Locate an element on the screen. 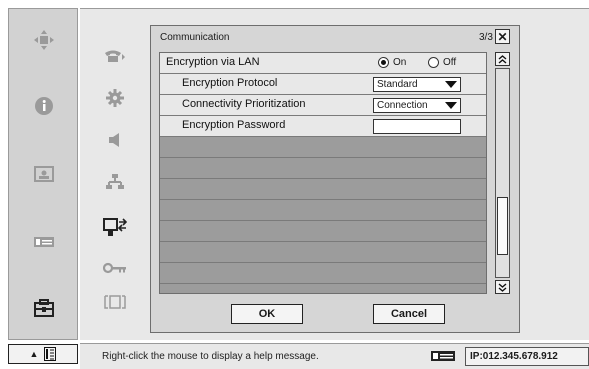 This screenshot has height=369, width=589. image-icon is located at coordinates (44, 174).